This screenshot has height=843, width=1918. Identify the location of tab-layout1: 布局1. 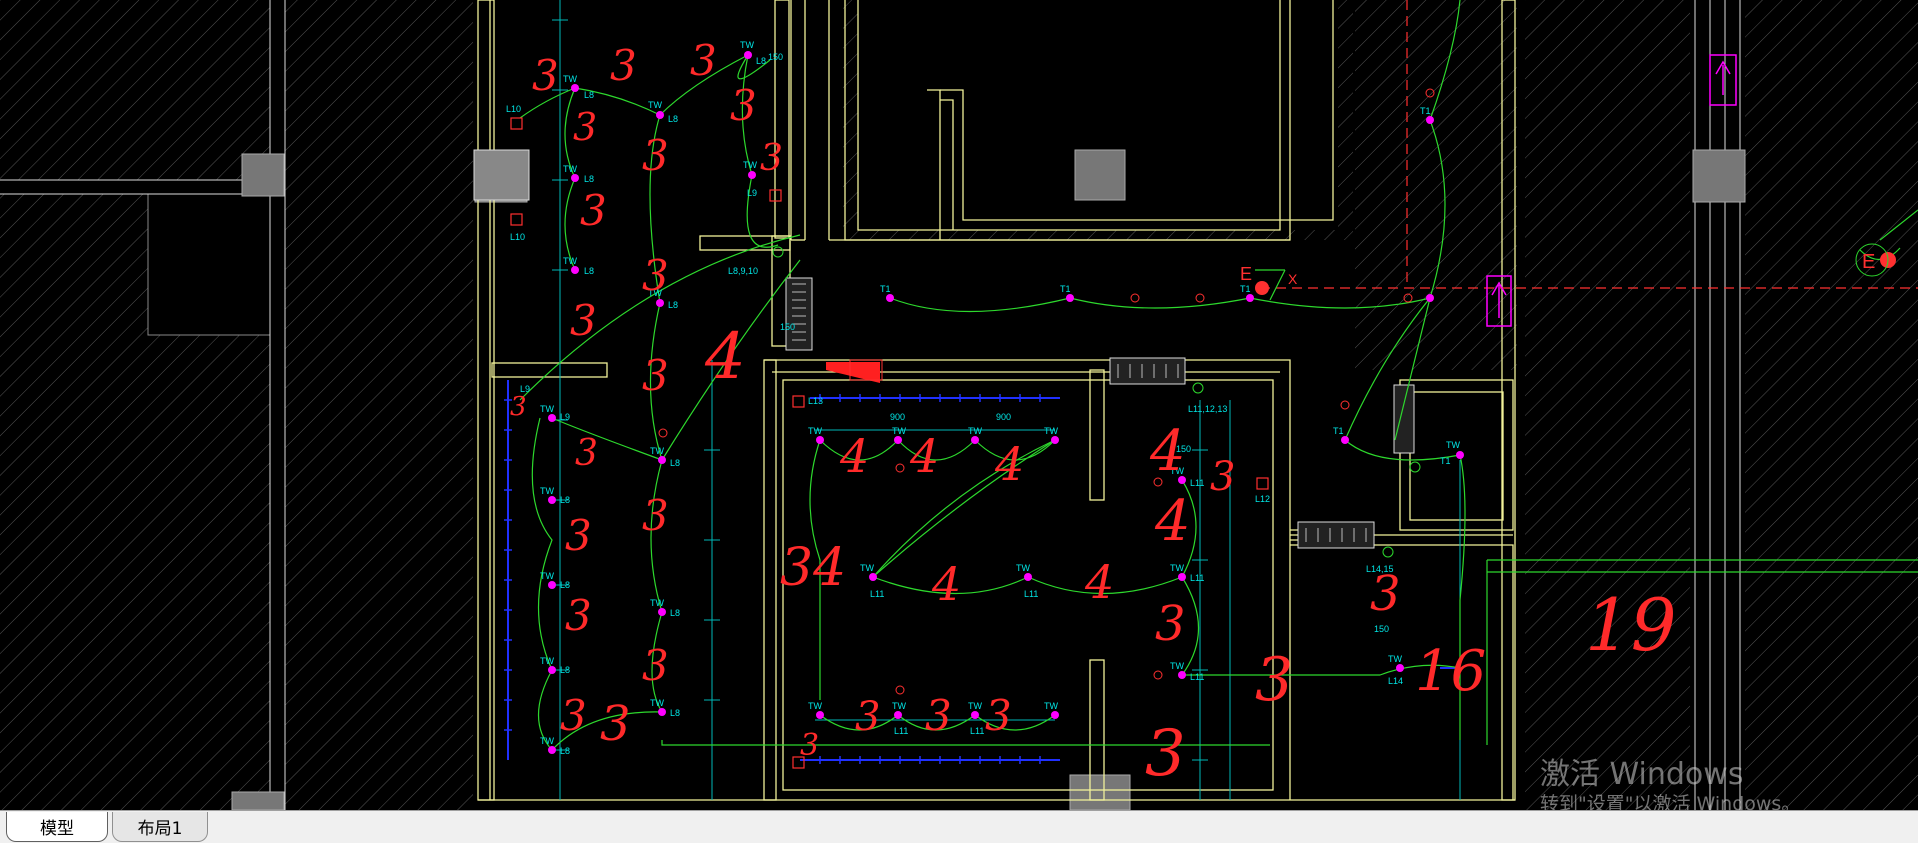
(160, 827).